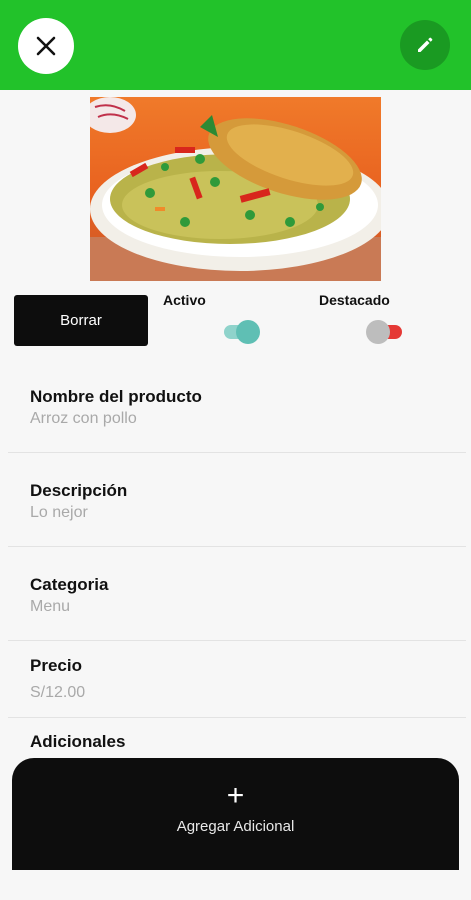 Image resolution: width=471 pixels, height=900 pixels. Describe the element at coordinates (59, 512) in the screenshot. I see `field-value: Lo nejor` at that location.